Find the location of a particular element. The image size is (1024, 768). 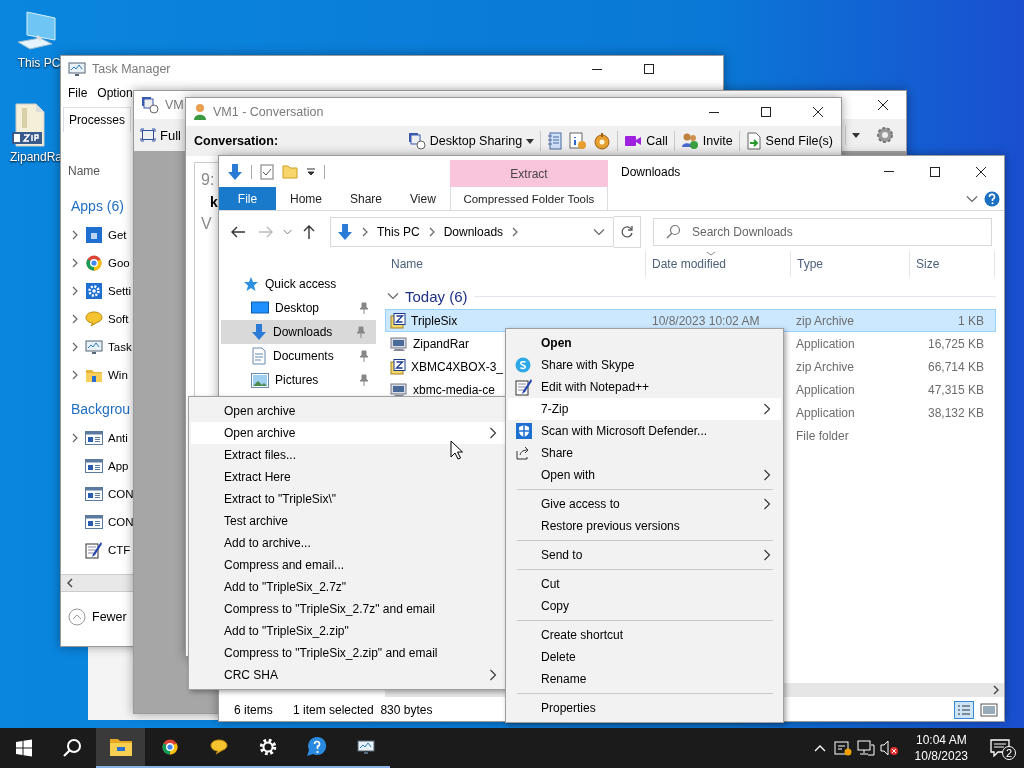

size-cell-text: 66,714 KB is located at coordinates (955, 366).